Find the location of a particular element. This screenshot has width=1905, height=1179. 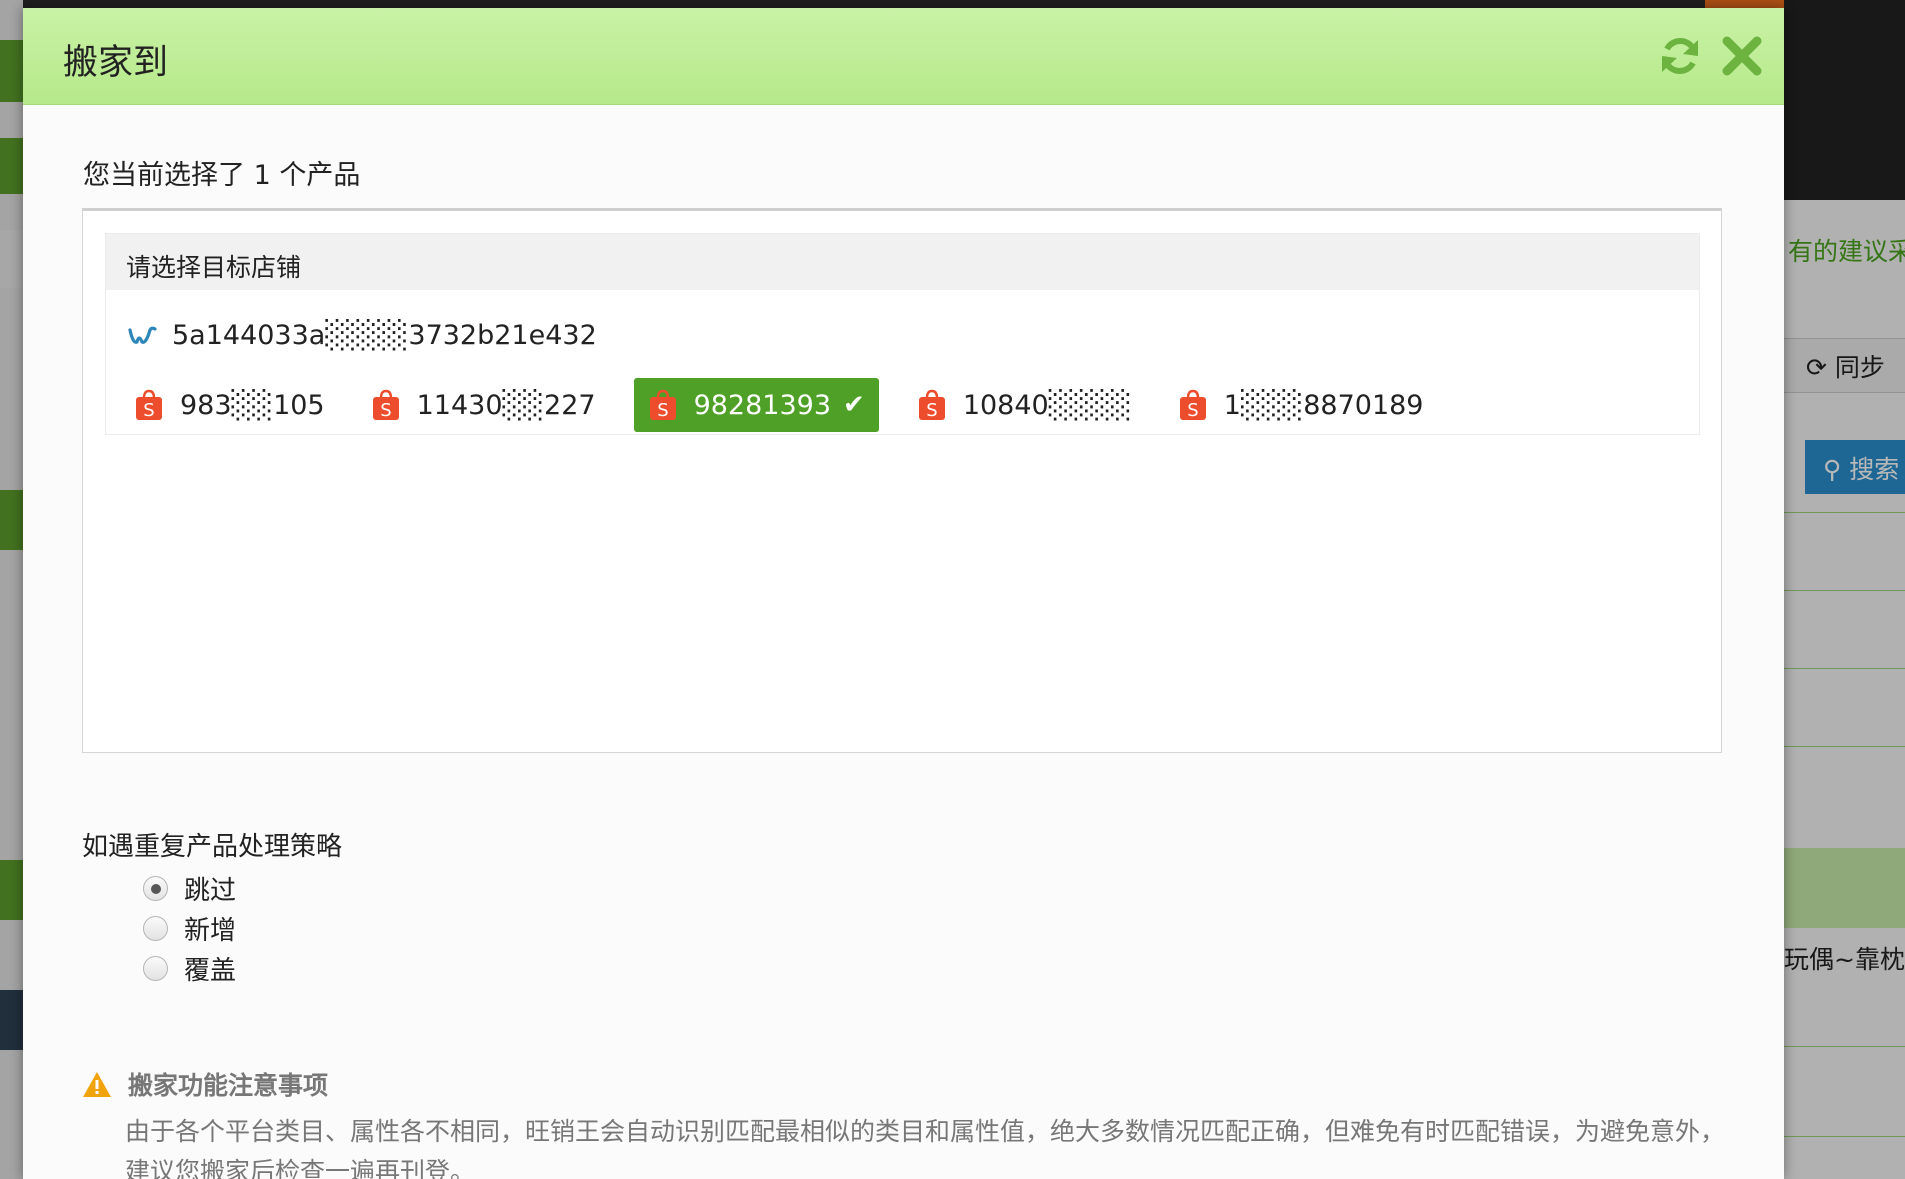

strategy-option-overwrite: 覆盖 is located at coordinates (189, 968).